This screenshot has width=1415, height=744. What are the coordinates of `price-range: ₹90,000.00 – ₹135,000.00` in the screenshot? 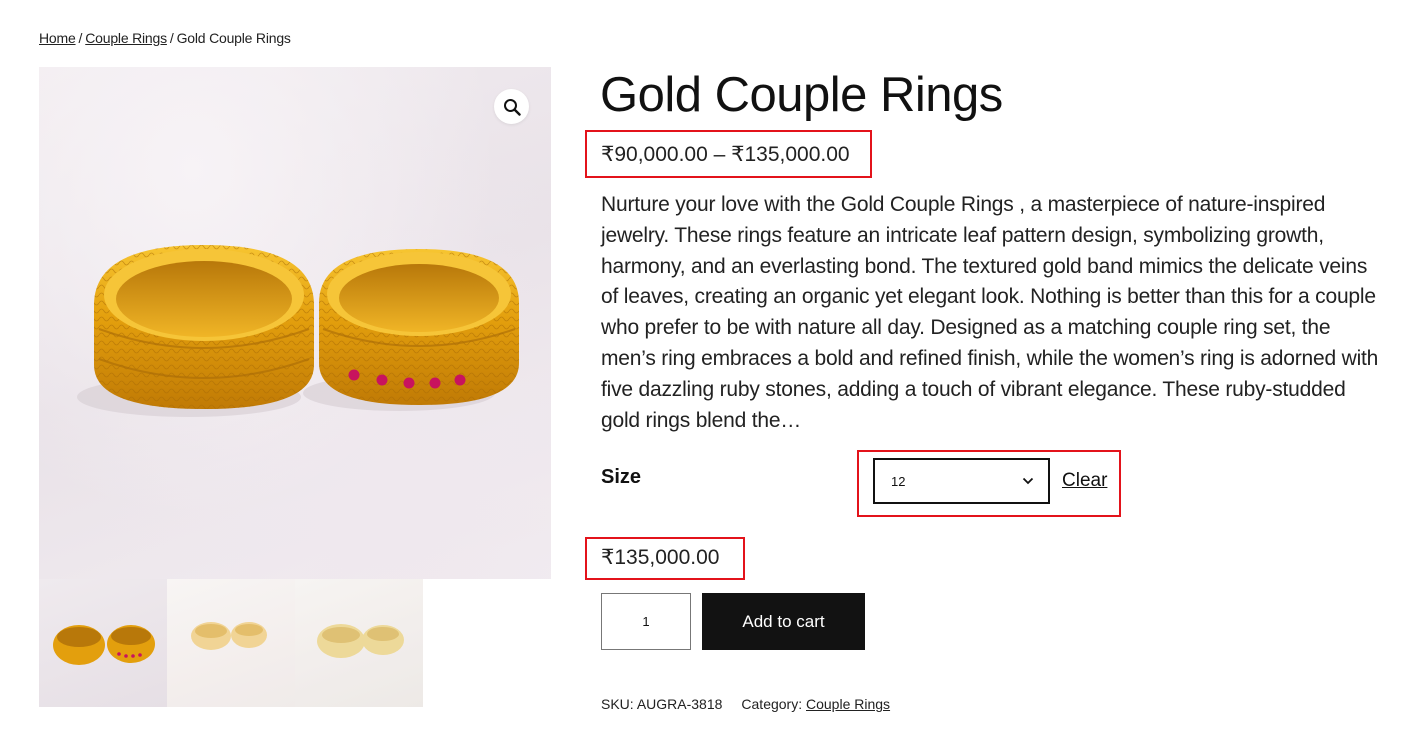 It's located at (725, 154).